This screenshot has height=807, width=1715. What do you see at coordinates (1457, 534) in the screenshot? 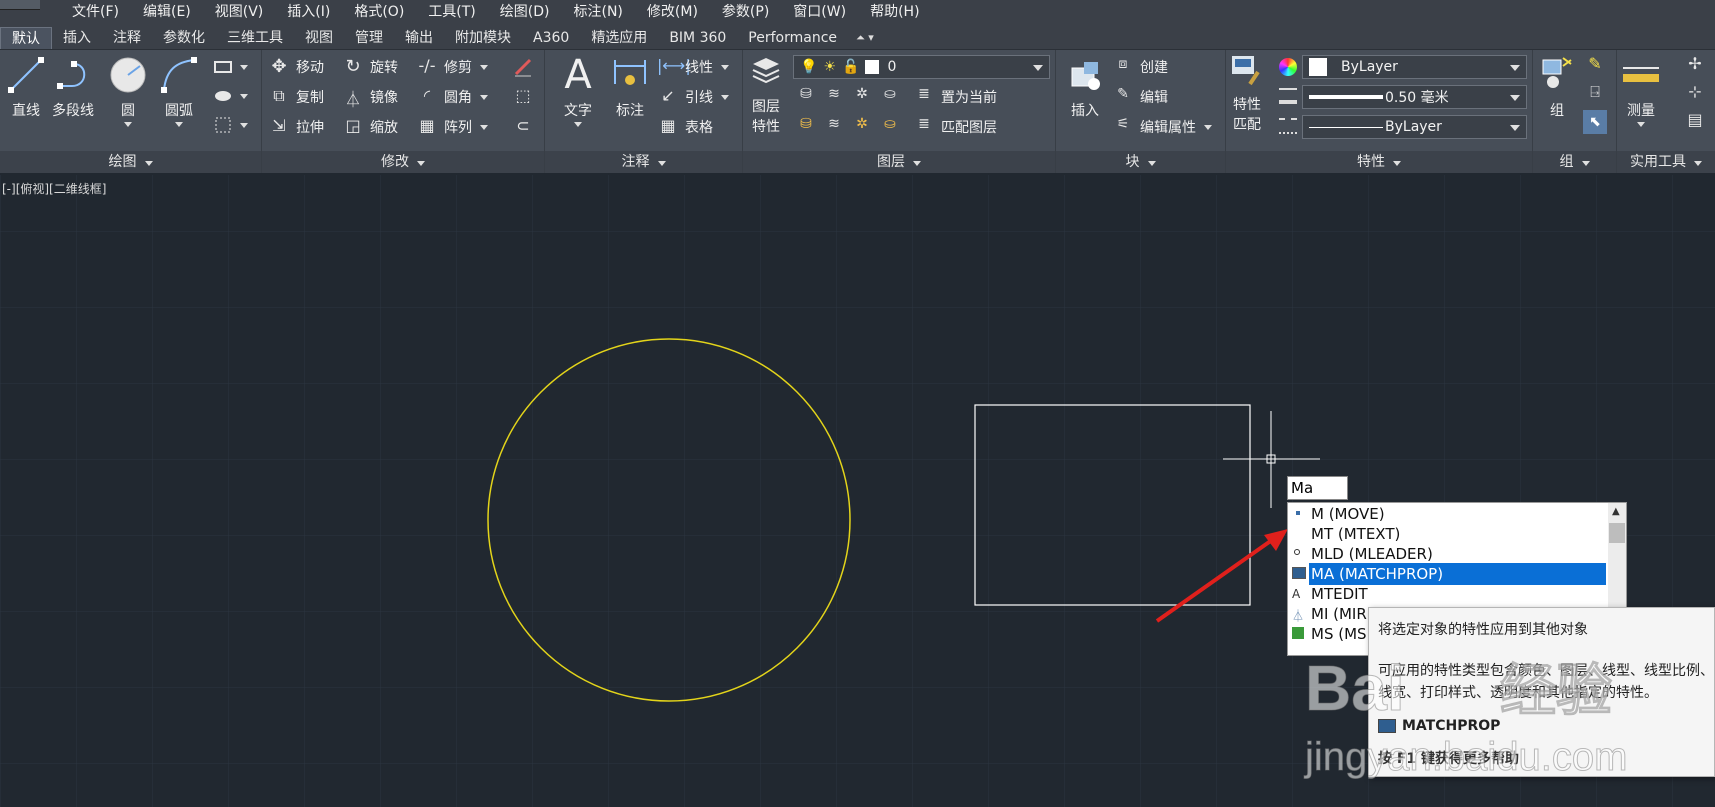
I see `autocomplete-item: MT (MTEXT)` at bounding box center [1457, 534].